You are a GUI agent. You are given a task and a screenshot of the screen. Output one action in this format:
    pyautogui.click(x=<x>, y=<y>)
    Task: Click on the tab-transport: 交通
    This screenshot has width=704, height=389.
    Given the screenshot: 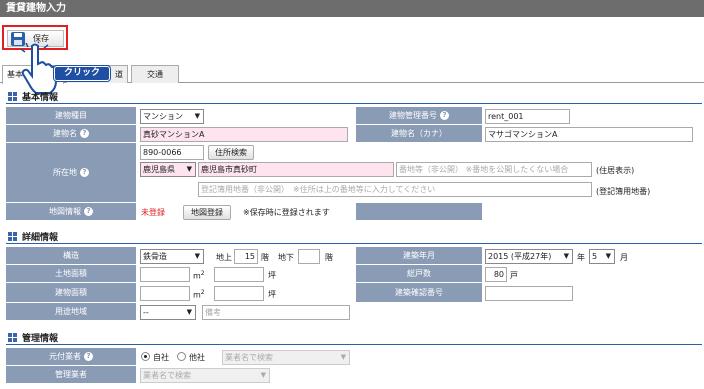 What is the action you would take?
    pyautogui.click(x=155, y=74)
    